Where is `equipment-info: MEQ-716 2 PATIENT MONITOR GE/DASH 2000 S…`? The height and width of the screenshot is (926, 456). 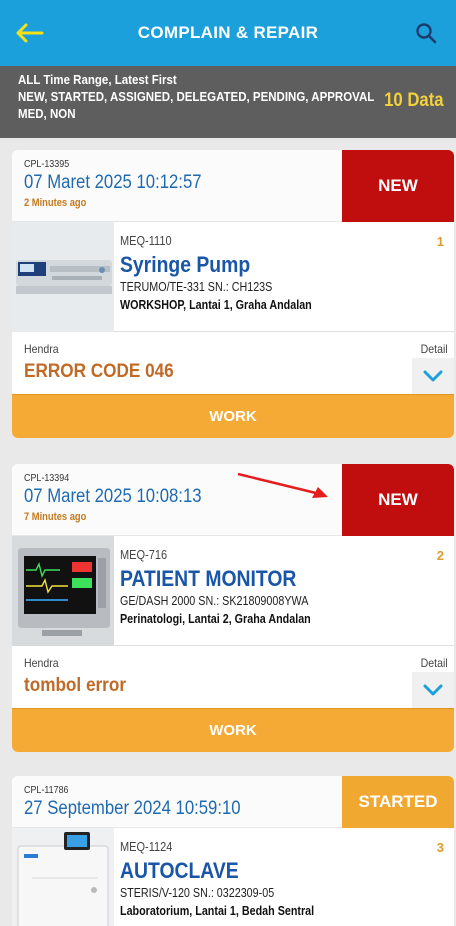 equipment-info: MEQ-716 2 PATIENT MONITOR GE/DASH 2000 S… is located at coordinates (233, 591).